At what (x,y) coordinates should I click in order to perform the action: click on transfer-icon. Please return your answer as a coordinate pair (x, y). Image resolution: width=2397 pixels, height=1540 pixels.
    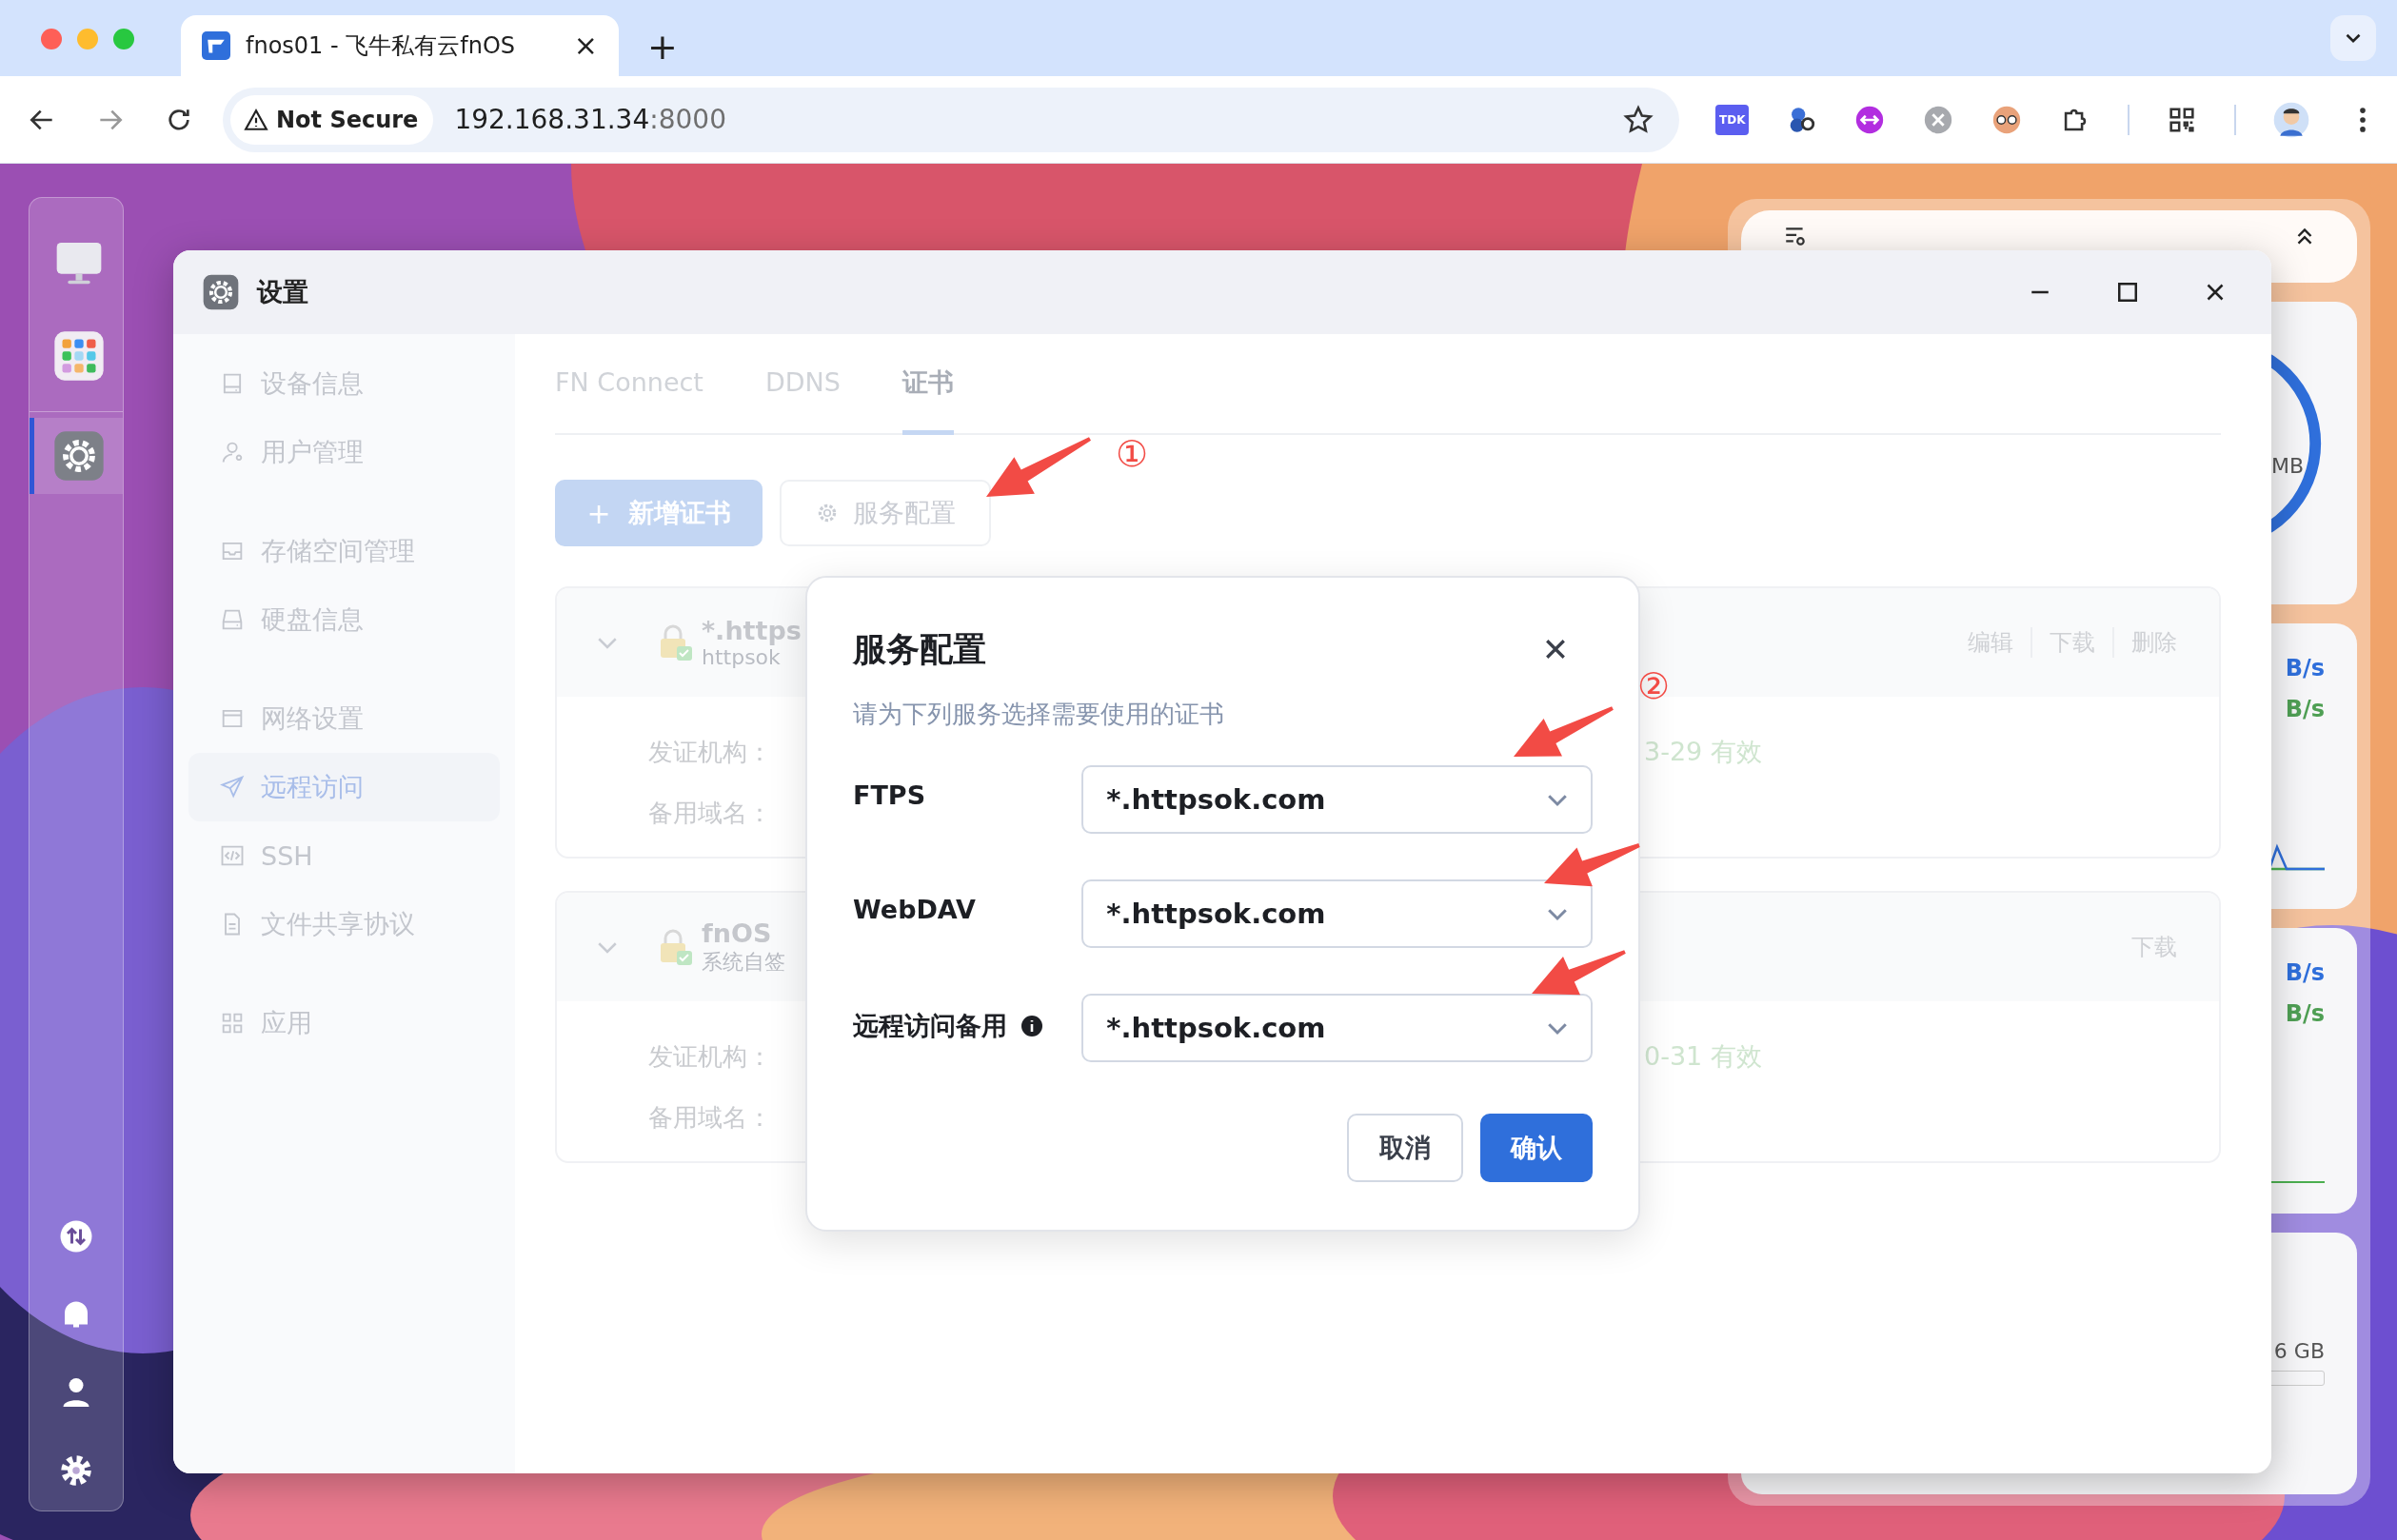
    Looking at the image, I should click on (76, 1236).